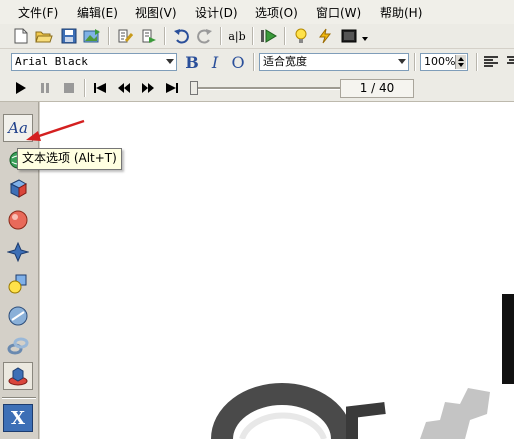 This screenshot has width=514, height=439. Describe the element at coordinates (38, 12) in the screenshot. I see `menu-file: 文件(F)` at that location.